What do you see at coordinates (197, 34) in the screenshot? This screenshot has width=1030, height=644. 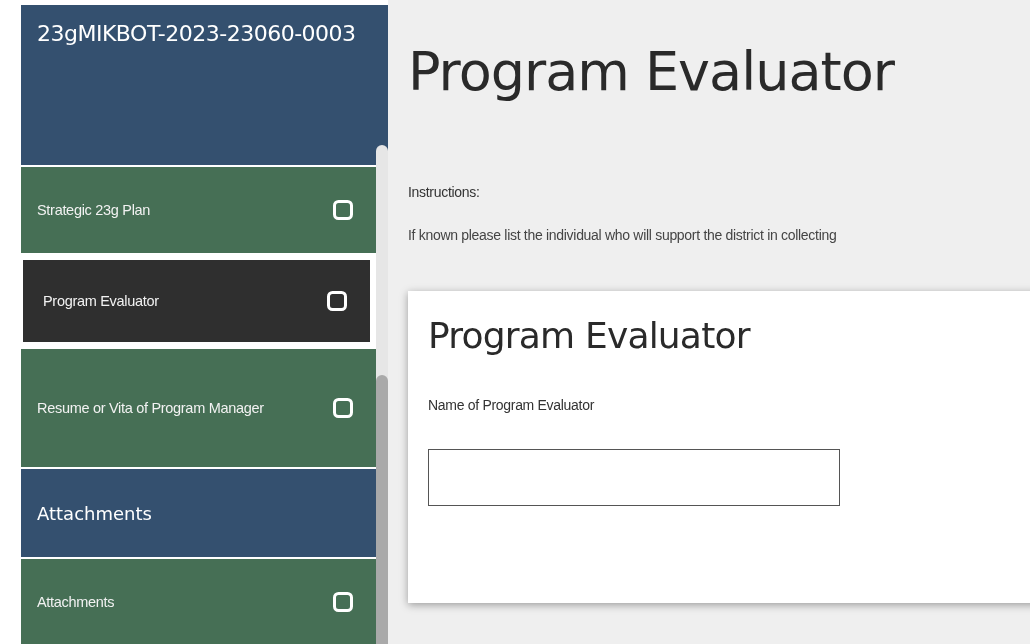 I see `application-id: 23gMIKBOT-2023-23060-0003` at bounding box center [197, 34].